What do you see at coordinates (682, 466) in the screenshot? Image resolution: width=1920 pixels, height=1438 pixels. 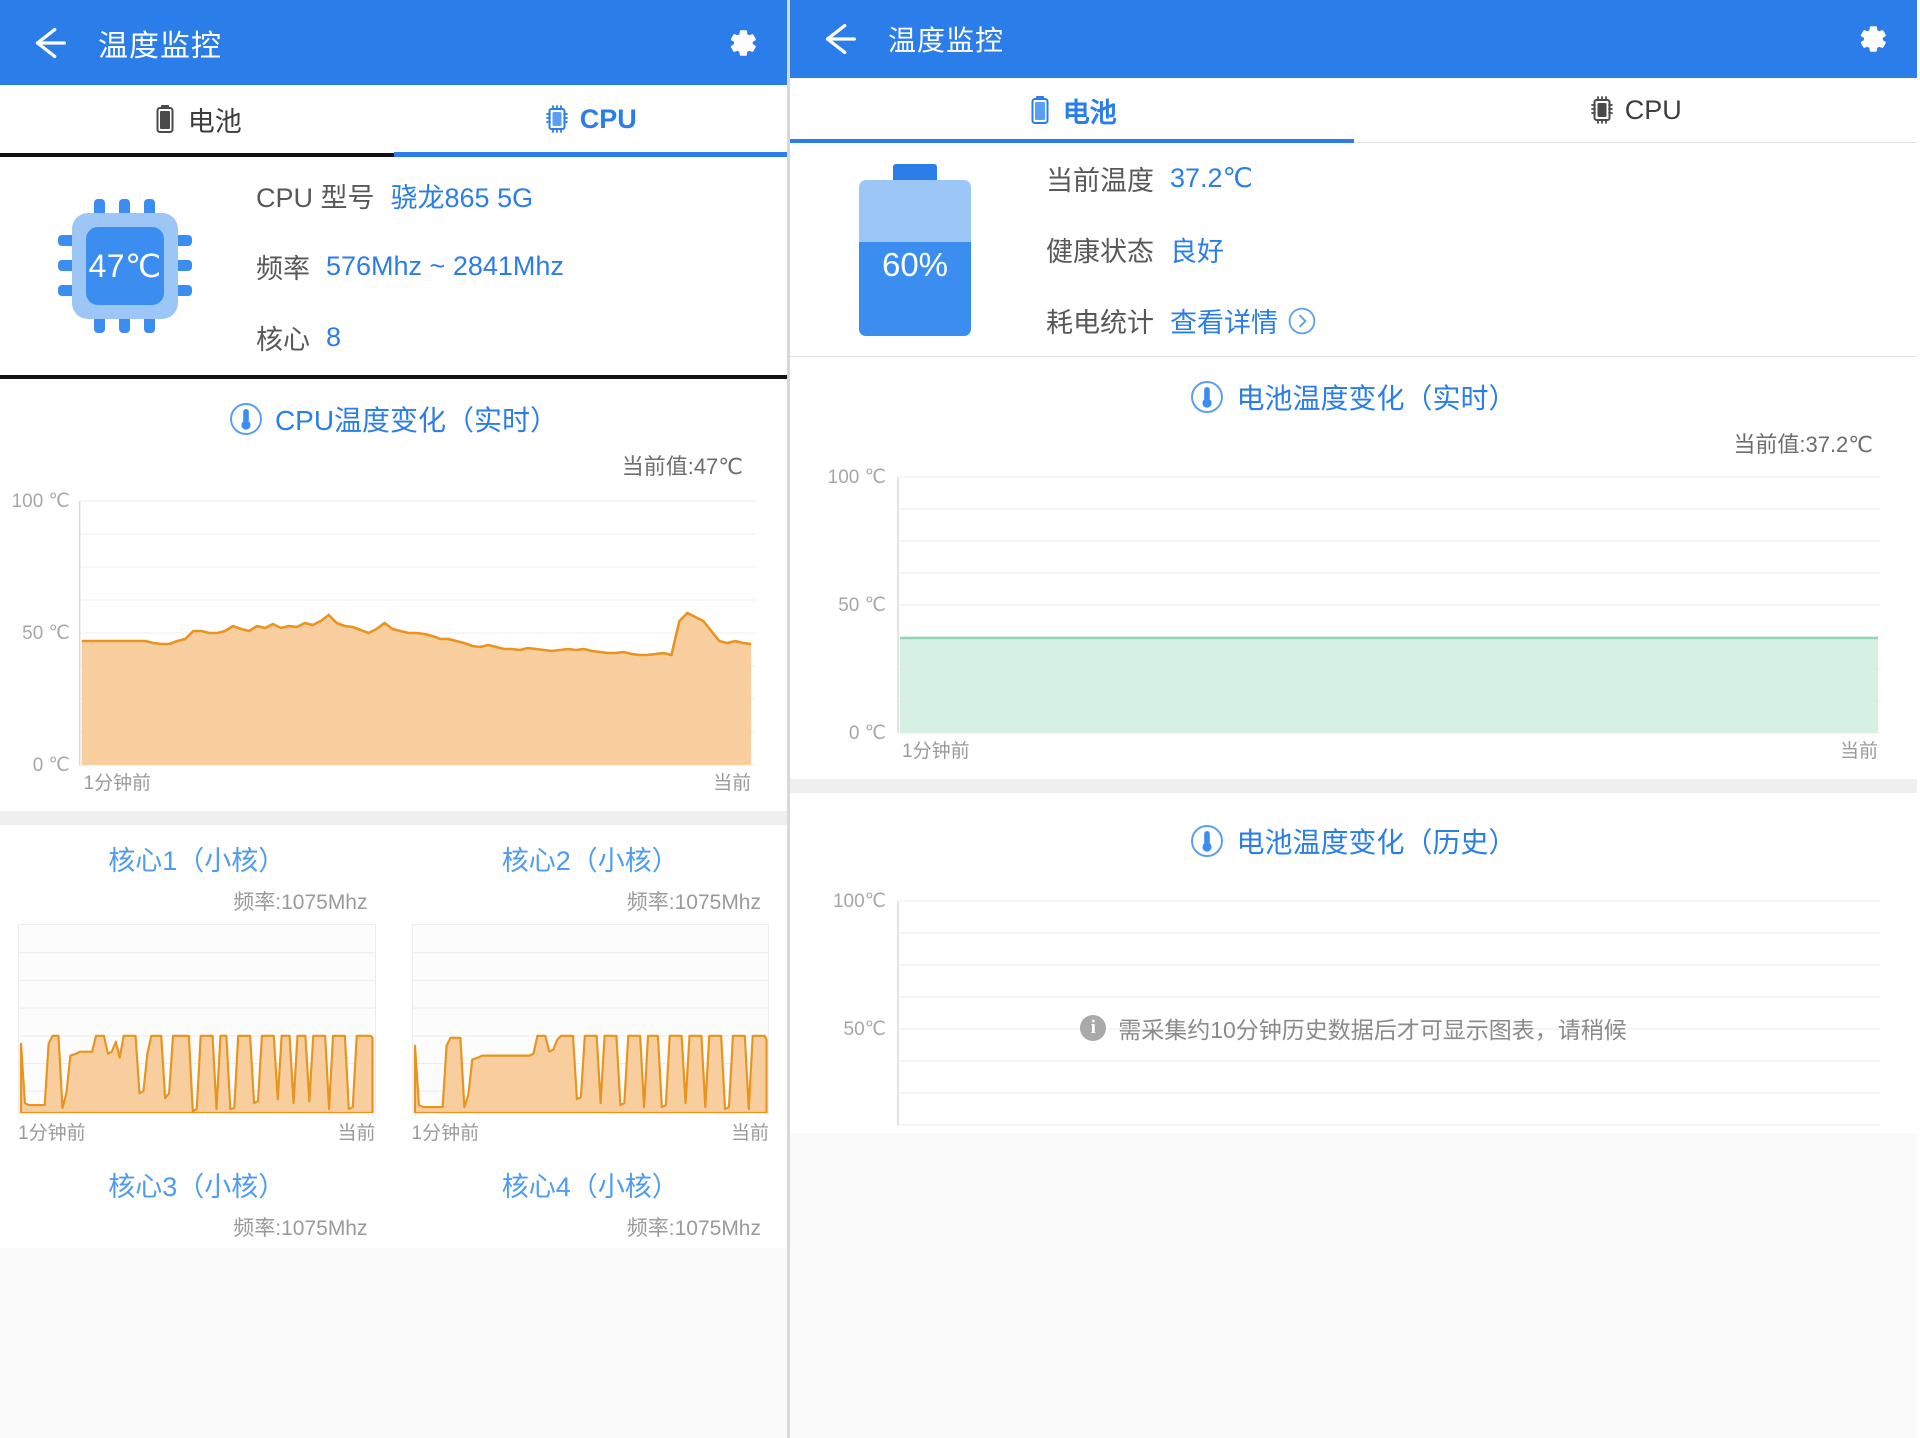 I see `cpu-chart-current-value: 当前值:47℃` at bounding box center [682, 466].